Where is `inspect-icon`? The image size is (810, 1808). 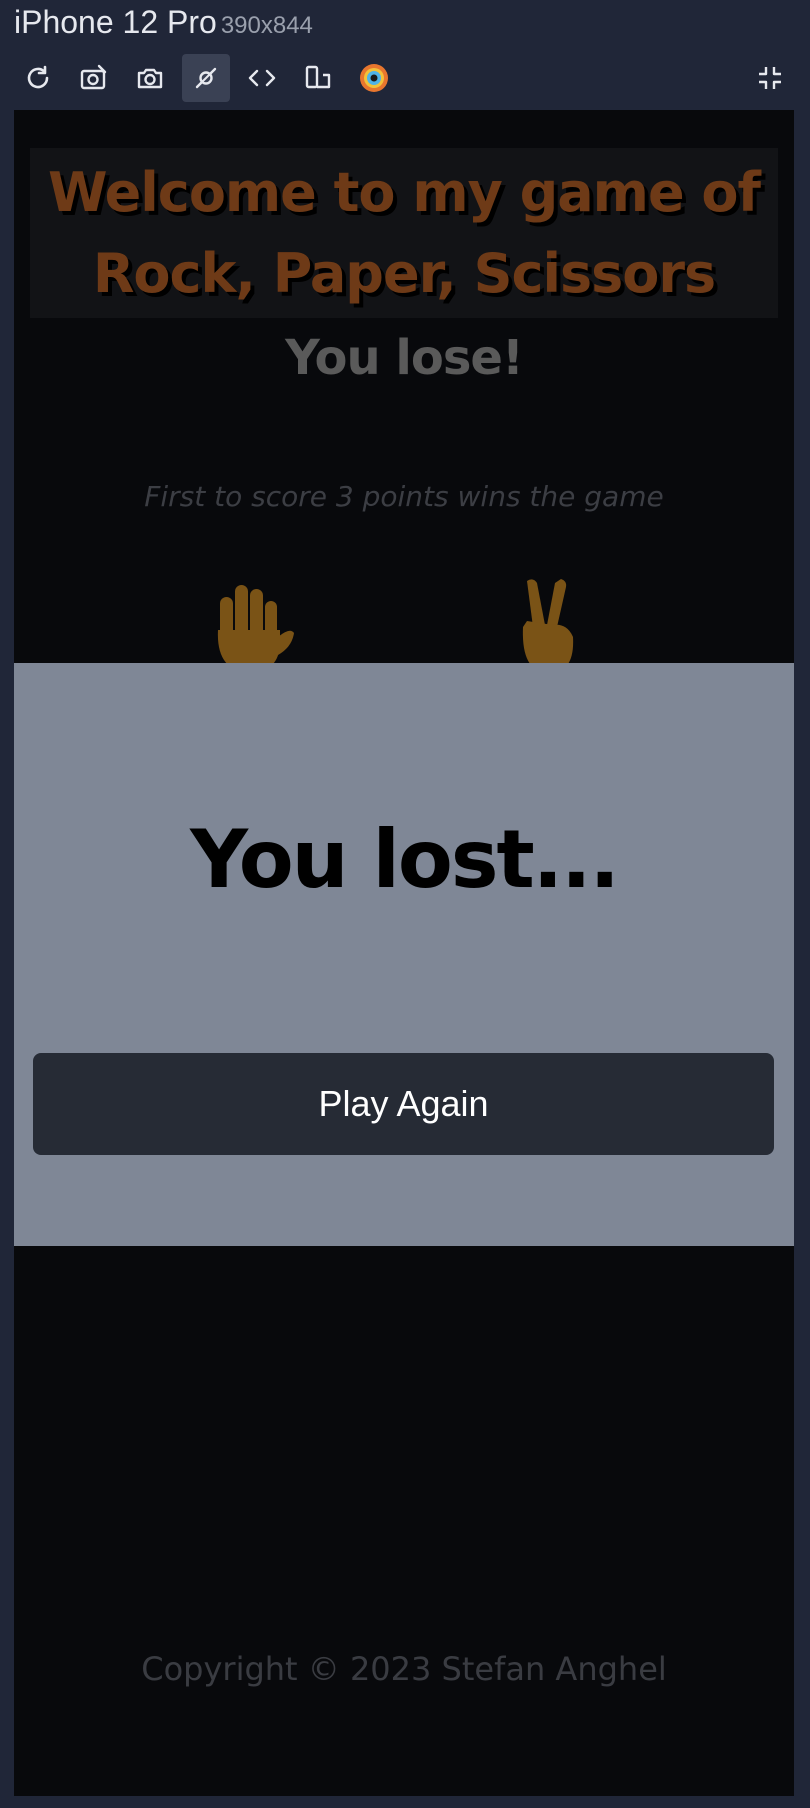
inspect-icon is located at coordinates (206, 78).